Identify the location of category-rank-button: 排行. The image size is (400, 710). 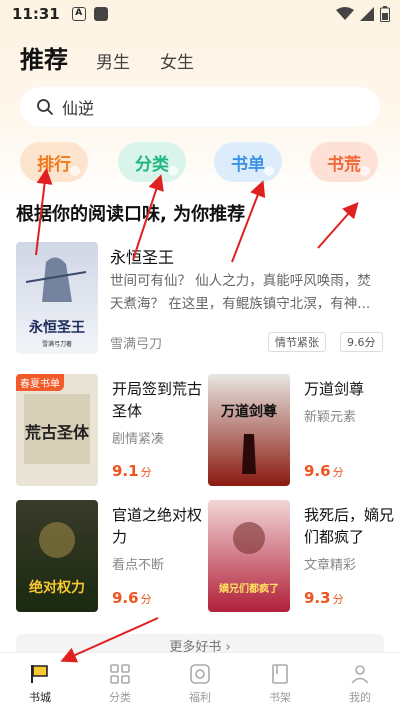
(54, 162).